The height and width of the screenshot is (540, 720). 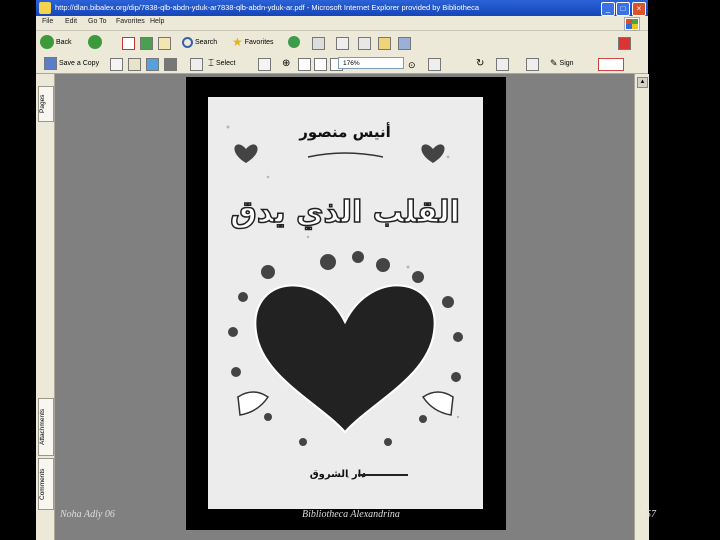 I want to click on search-icon, so click(x=187, y=42).